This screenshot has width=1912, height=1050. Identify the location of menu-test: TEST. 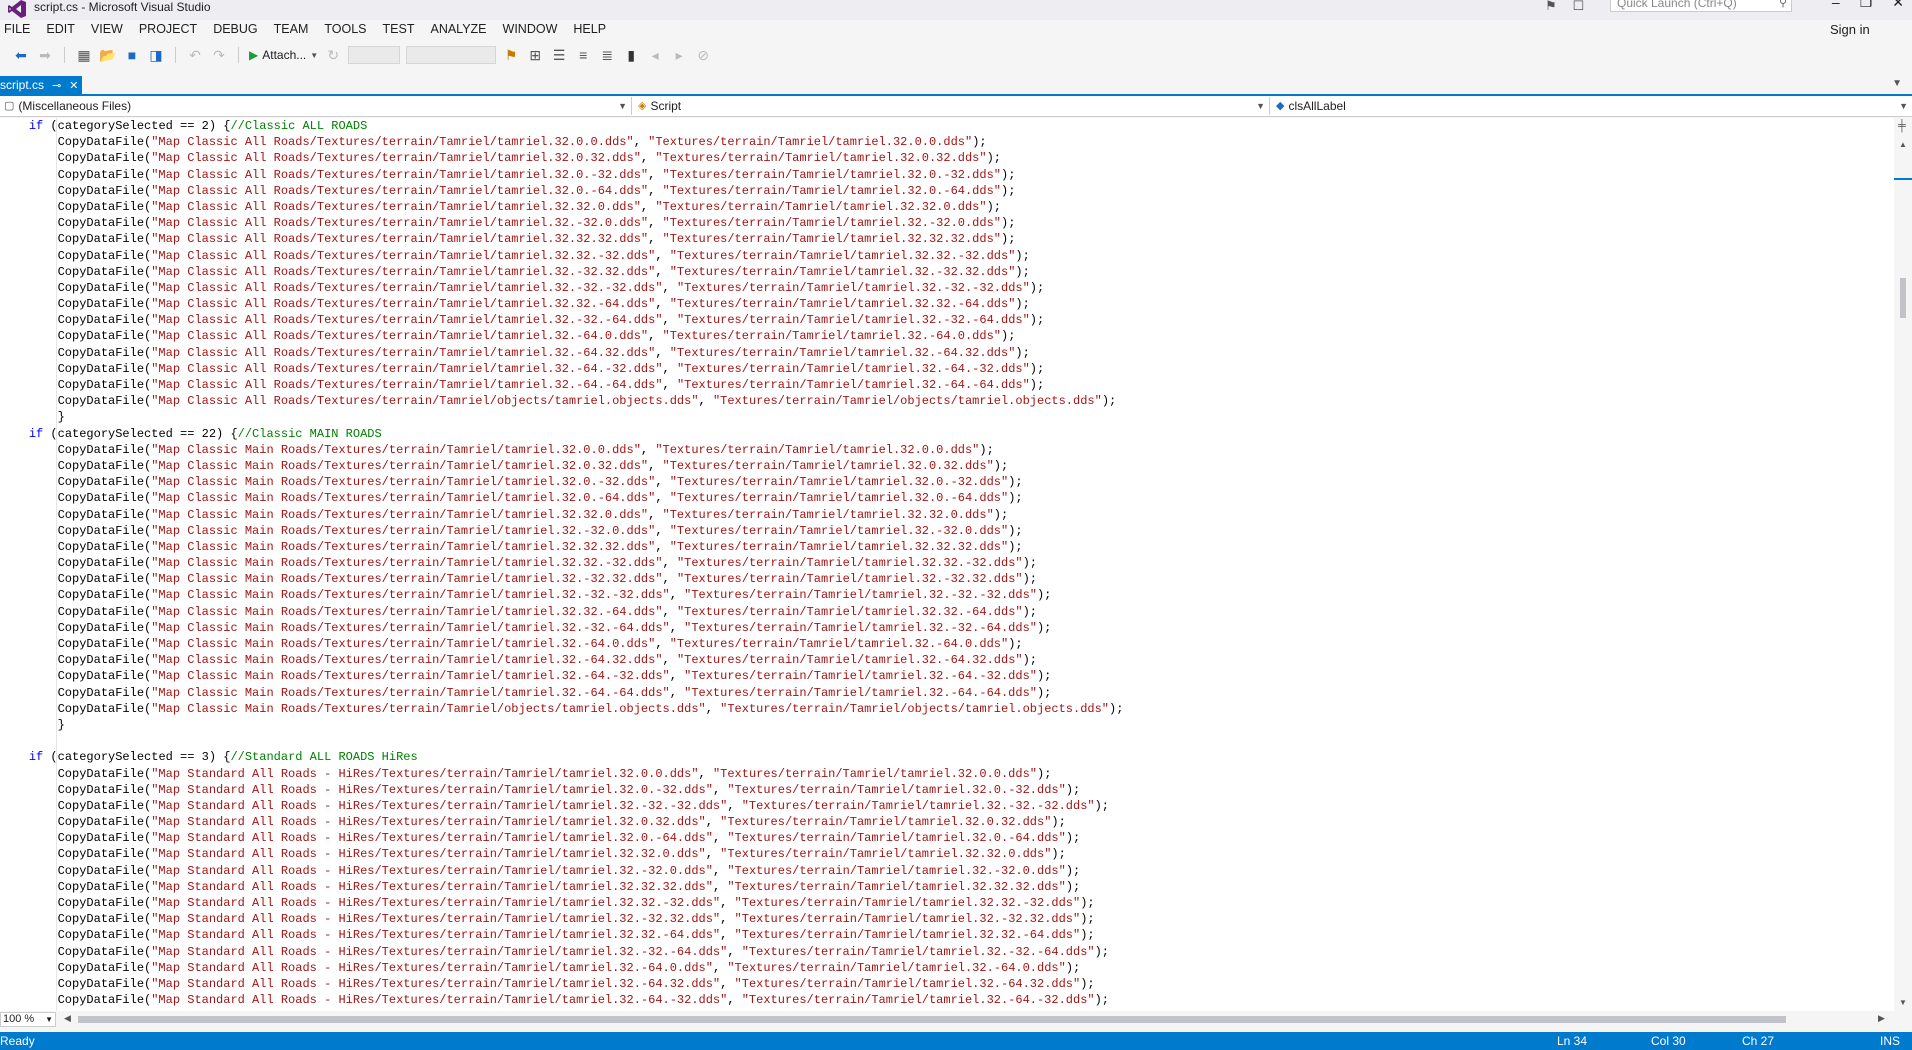
(399, 30).